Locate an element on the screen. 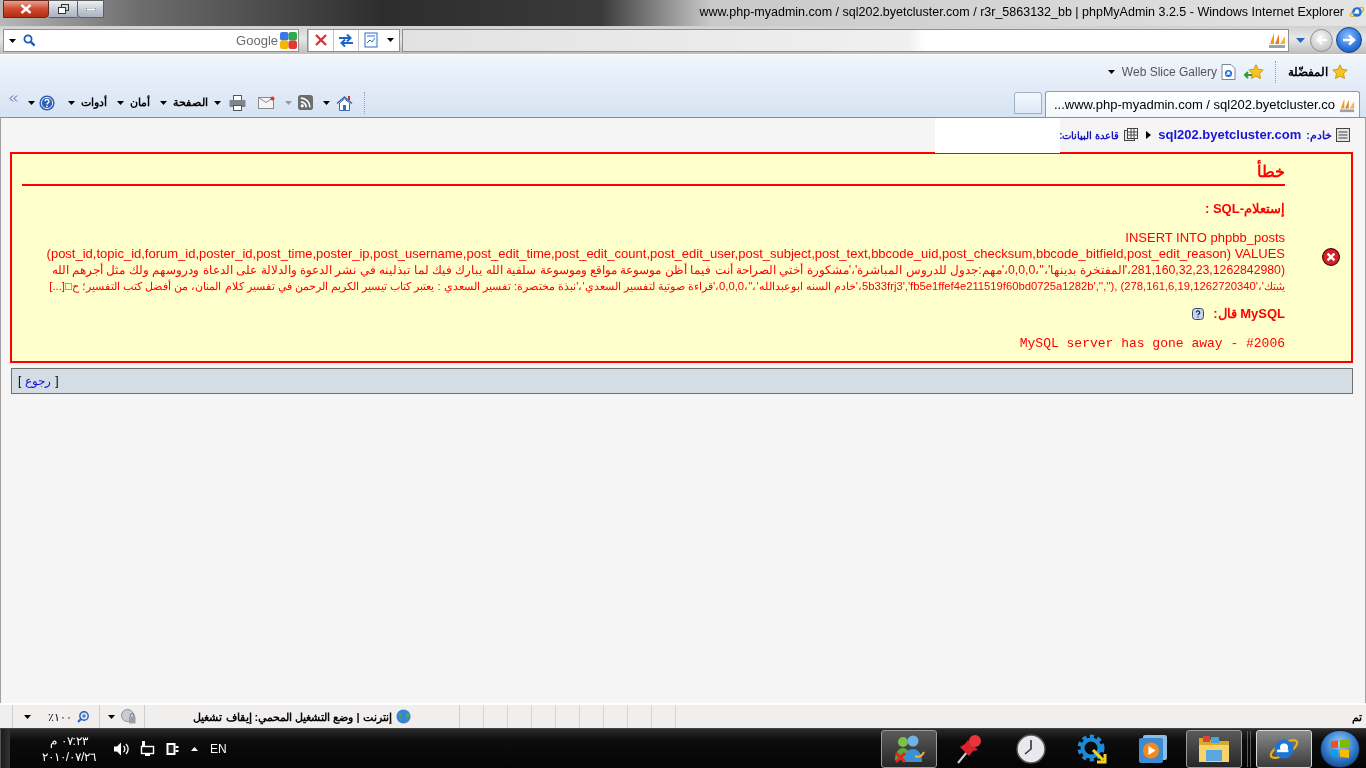 The height and width of the screenshot is (768, 1366). restore-button is located at coordinates (63, 9).